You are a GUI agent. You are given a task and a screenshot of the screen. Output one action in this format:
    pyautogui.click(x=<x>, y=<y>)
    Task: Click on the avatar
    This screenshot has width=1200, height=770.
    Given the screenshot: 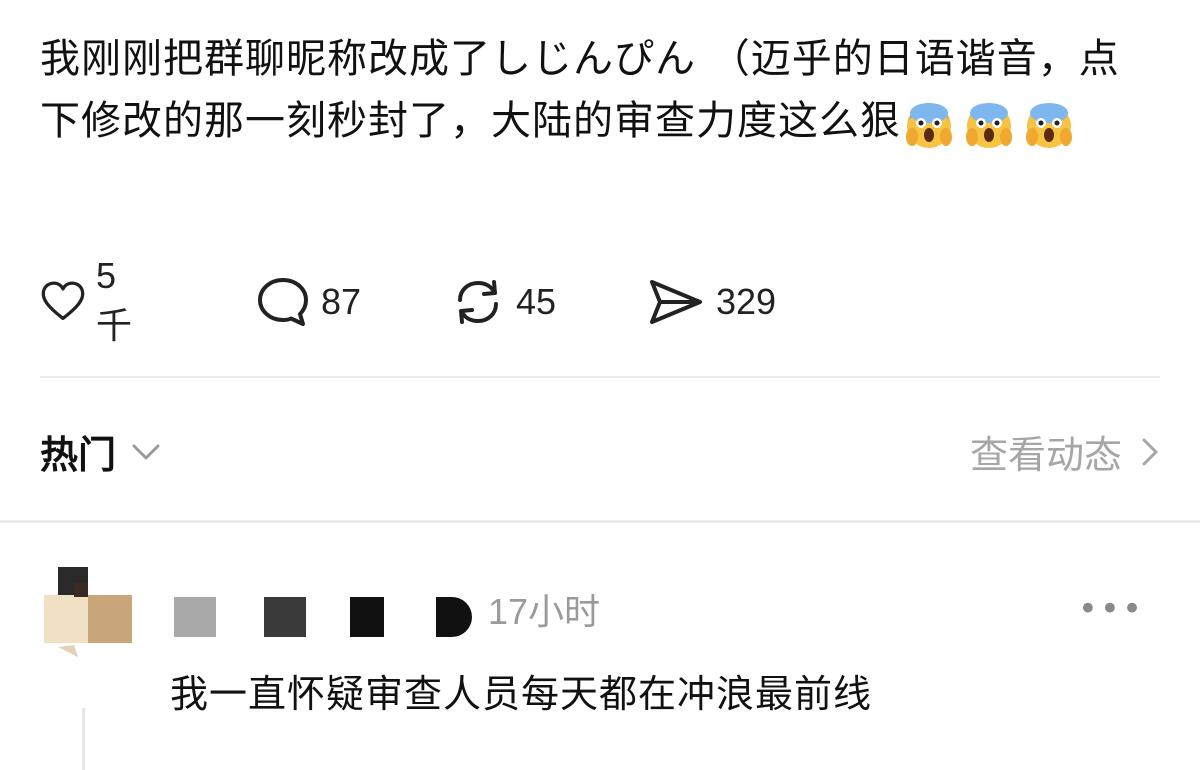 What is the action you would take?
    pyautogui.click(x=88, y=625)
    